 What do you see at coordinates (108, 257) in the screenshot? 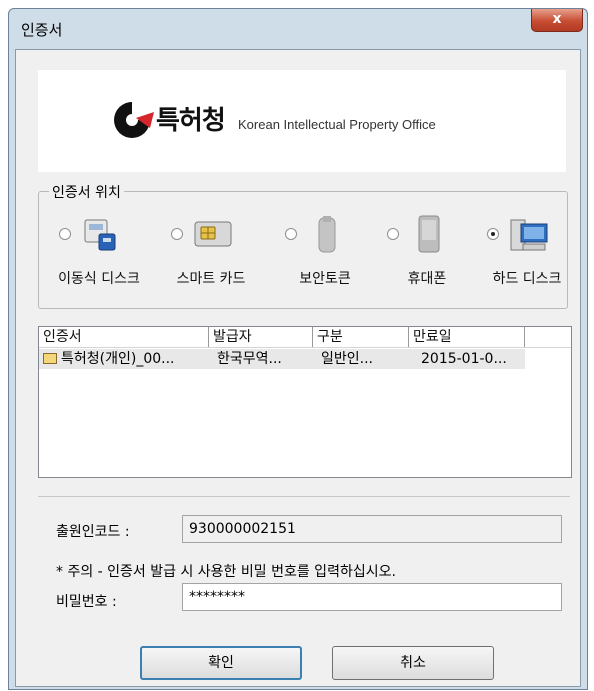
I see `device-usb-disk: 이동식 디스크` at bounding box center [108, 257].